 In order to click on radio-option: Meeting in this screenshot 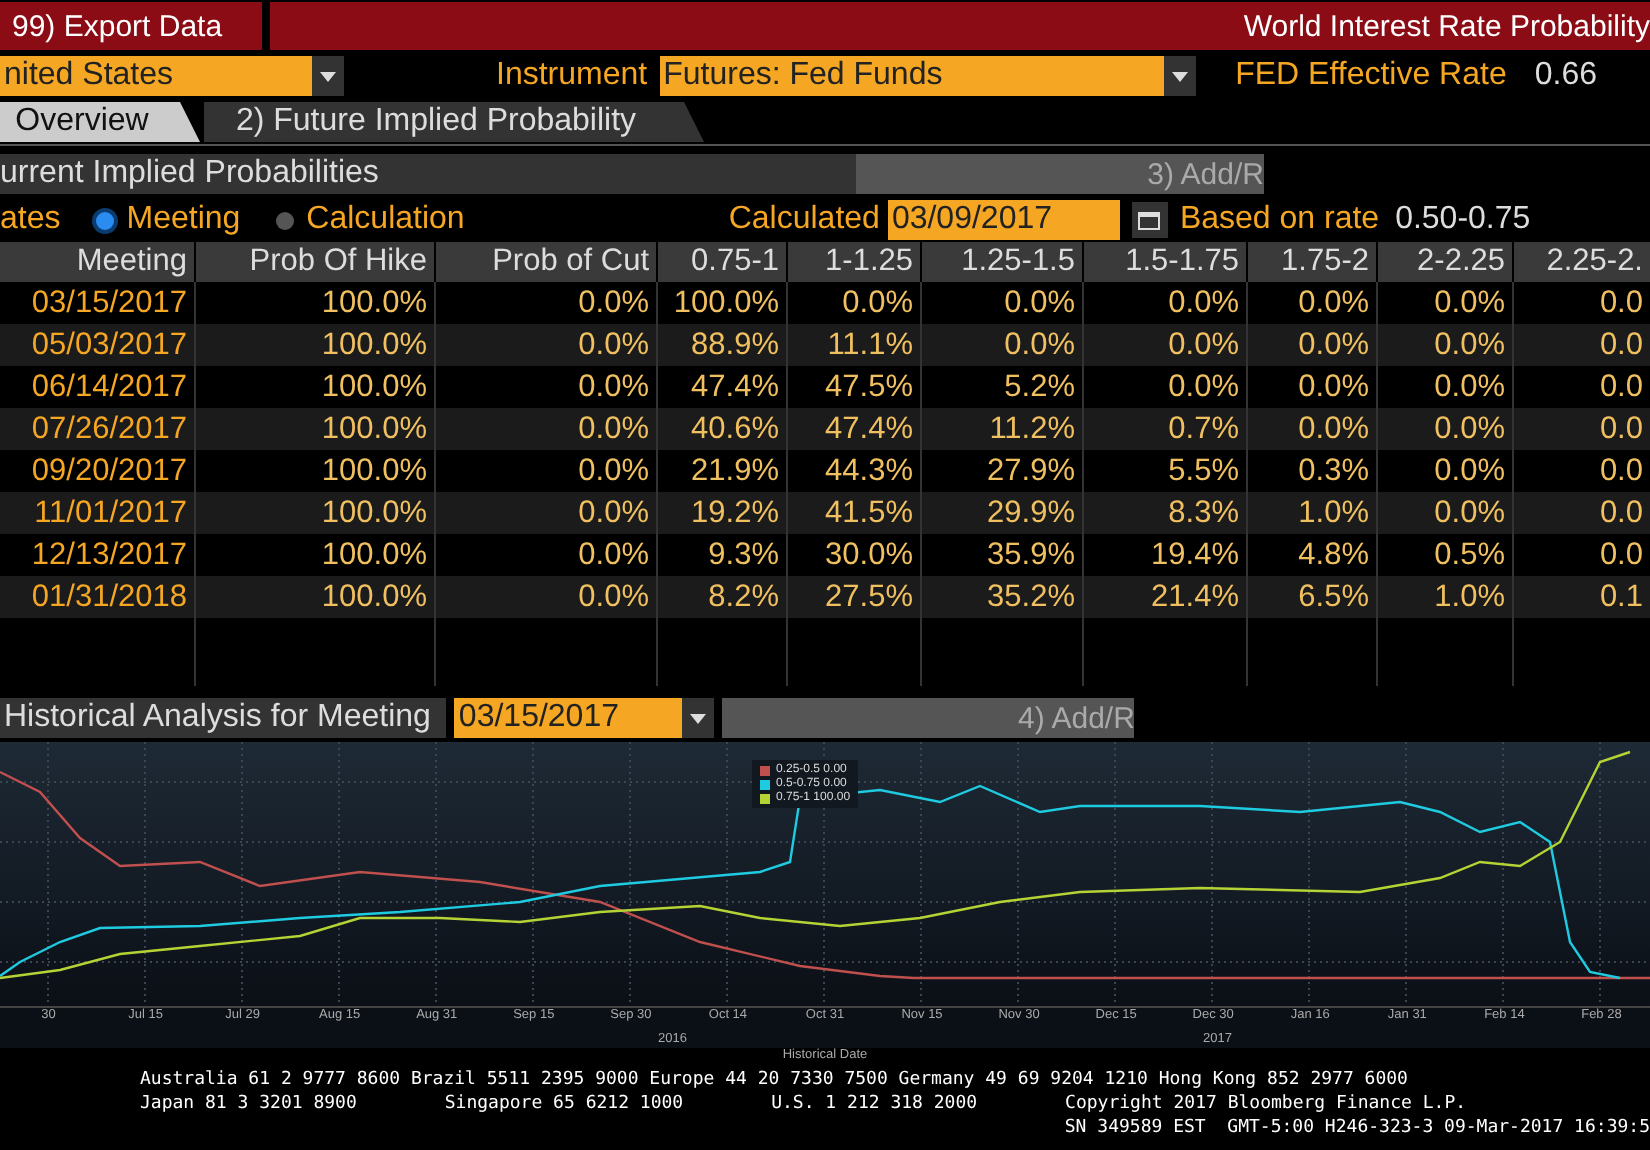, I will do `click(168, 220)`.